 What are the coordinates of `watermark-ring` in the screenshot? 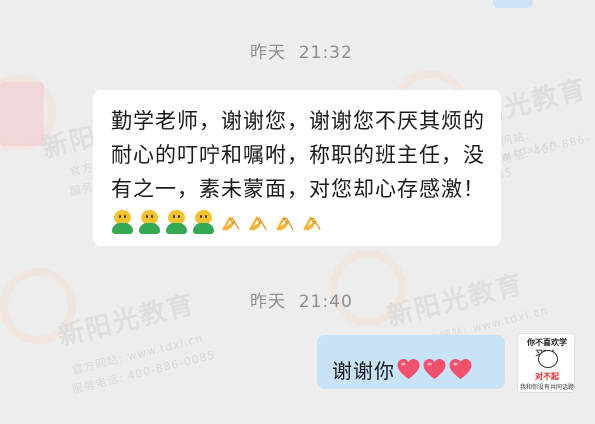 It's located at (38, 306).